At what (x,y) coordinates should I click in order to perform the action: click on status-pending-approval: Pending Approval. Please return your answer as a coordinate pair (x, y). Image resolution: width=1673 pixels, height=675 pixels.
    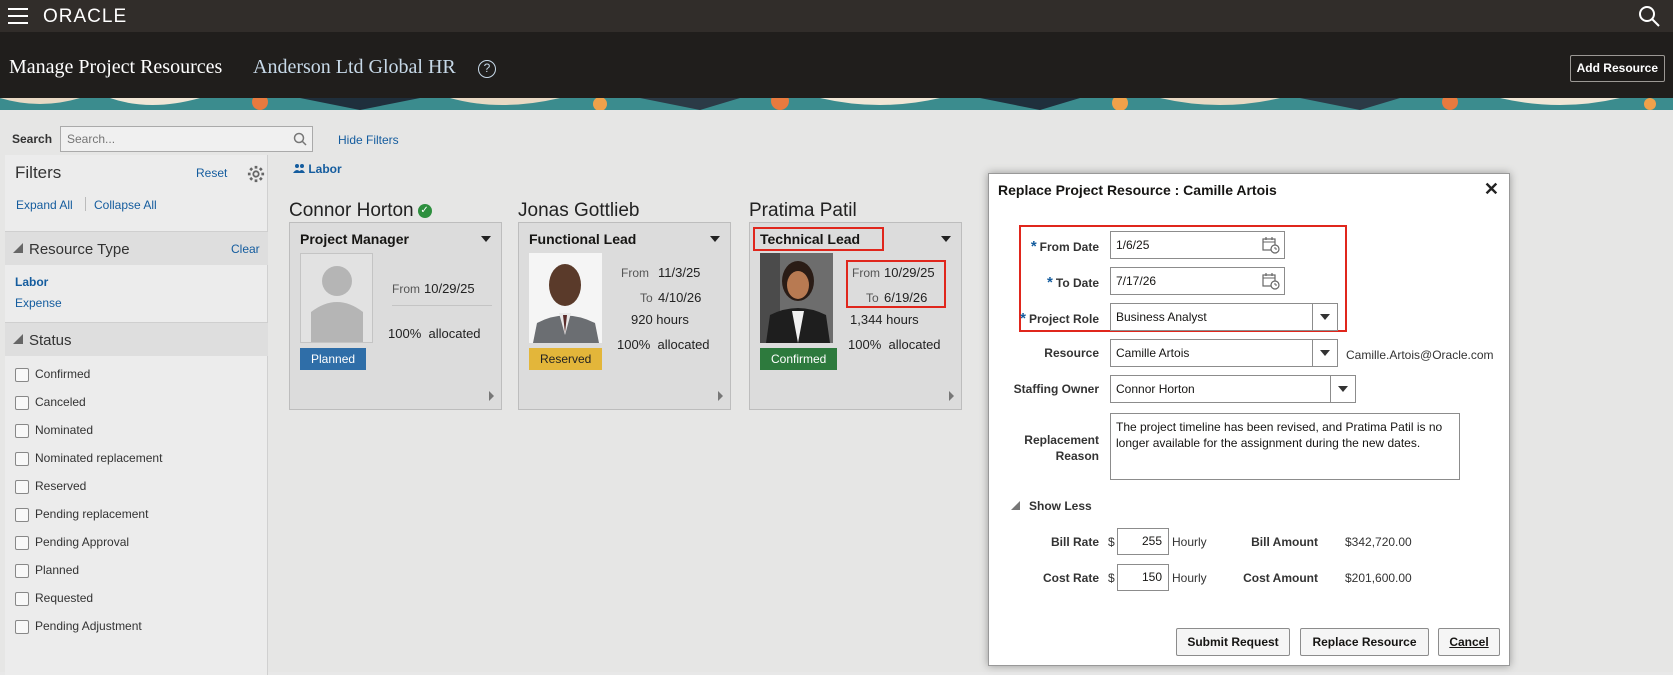
    Looking at the image, I should click on (72, 543).